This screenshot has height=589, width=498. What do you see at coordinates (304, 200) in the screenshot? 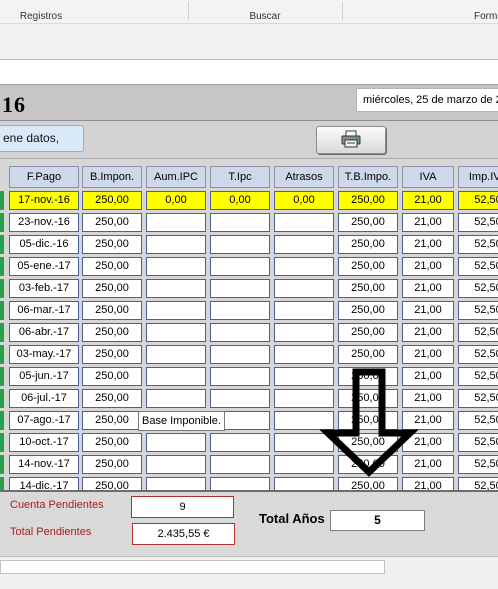
I see `cell-atrasos: 0,00` at bounding box center [304, 200].